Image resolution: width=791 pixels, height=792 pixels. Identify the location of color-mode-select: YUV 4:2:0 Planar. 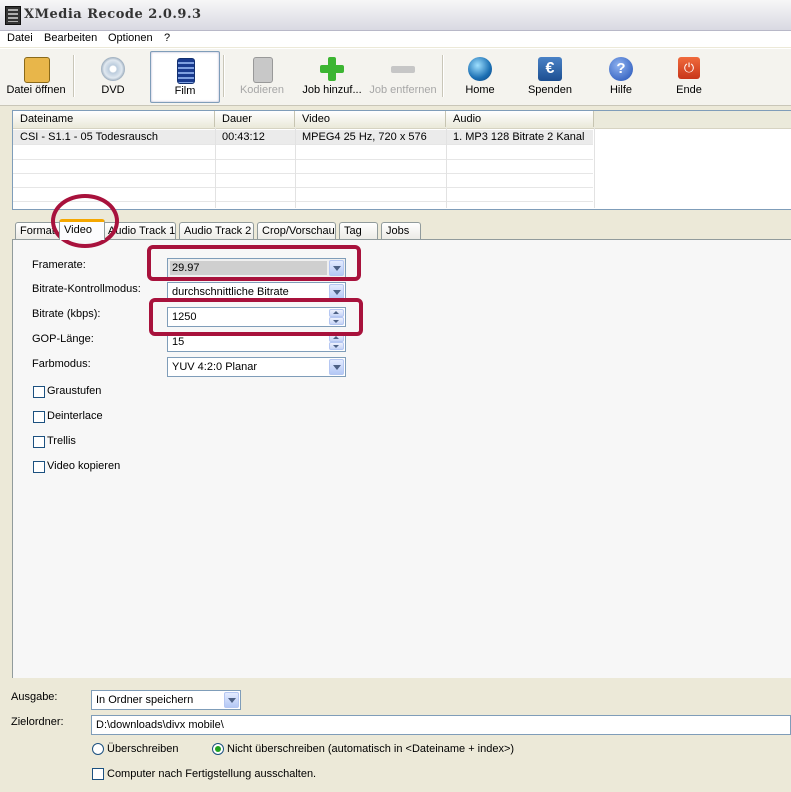
(256, 367).